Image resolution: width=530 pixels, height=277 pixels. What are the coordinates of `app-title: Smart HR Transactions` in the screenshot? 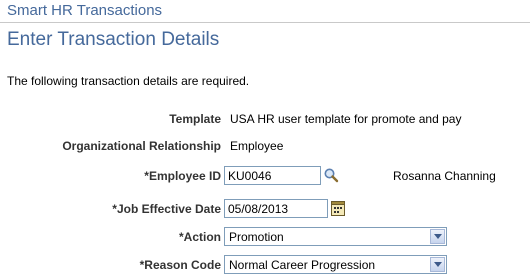 It's located at (85, 10).